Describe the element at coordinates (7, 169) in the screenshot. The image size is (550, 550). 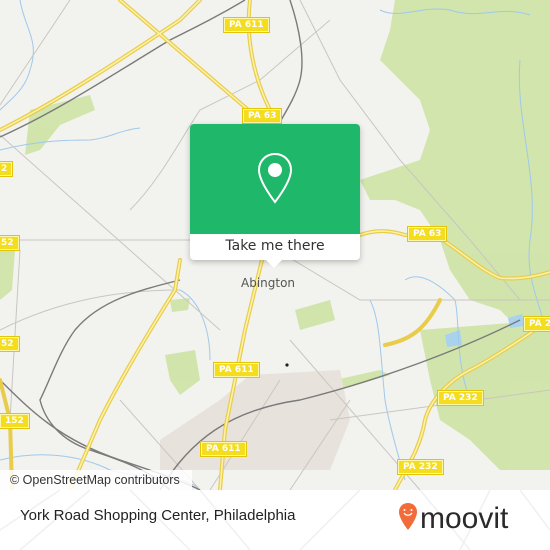
I see `route-shield-152: 2` at that location.